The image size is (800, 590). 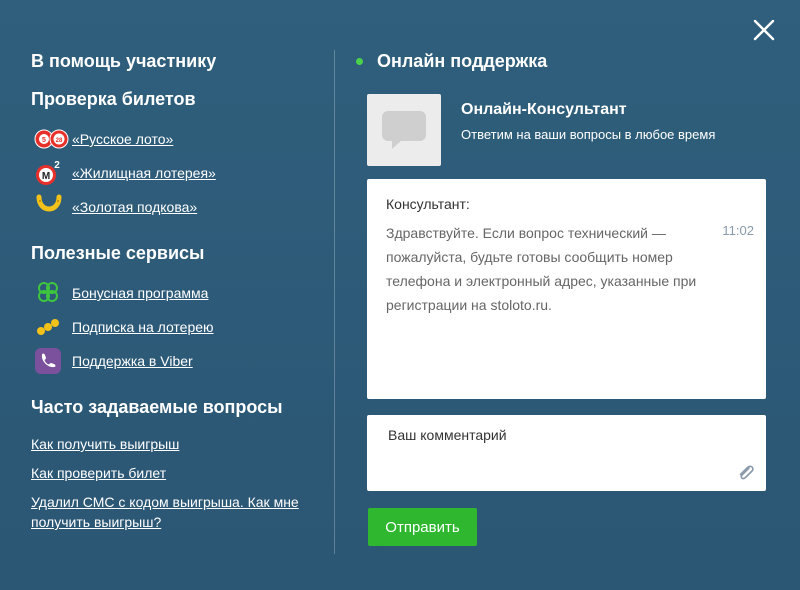 I want to click on online-support-header: Онлайн поддержка, so click(x=561, y=61).